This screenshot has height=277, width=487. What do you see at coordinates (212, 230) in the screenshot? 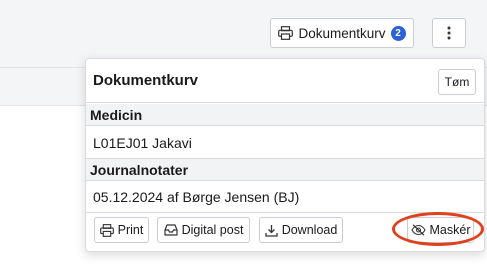
I see `digital-post-label: Digital post` at bounding box center [212, 230].